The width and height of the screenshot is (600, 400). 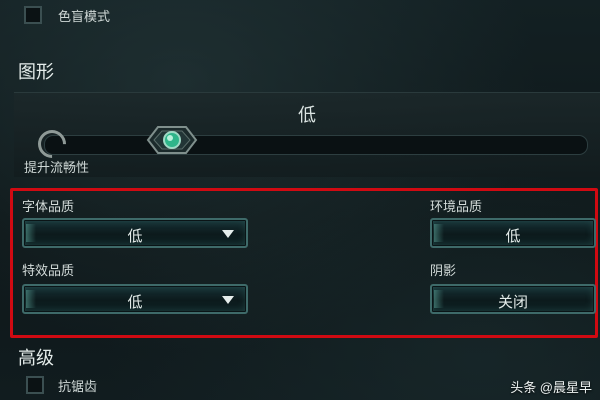 I want to click on antialiasing-label: 抗锯齿, so click(x=78, y=387).